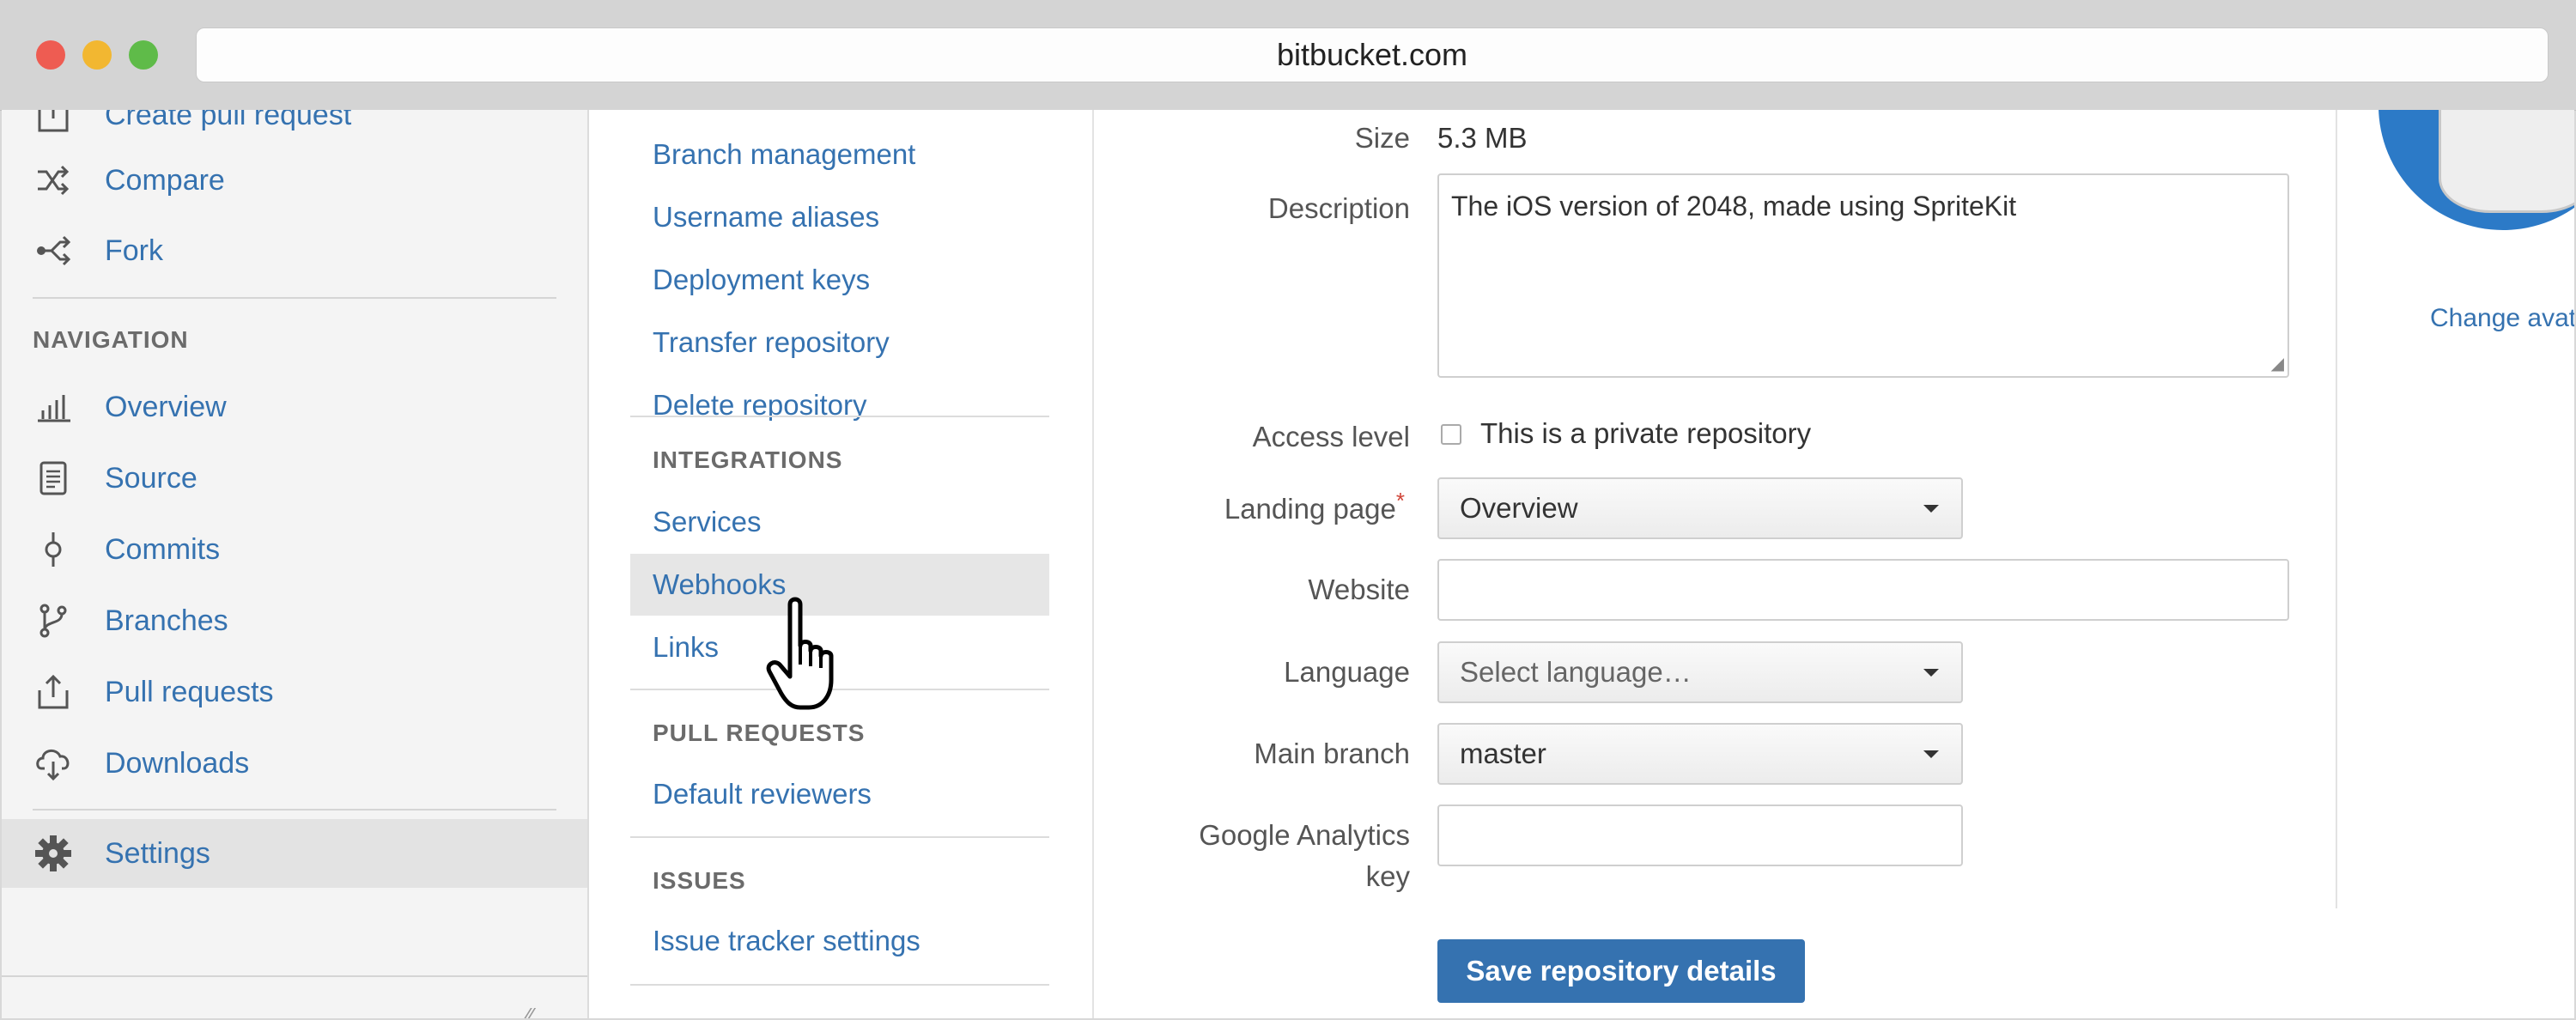 Image resolution: width=2576 pixels, height=1020 pixels. Describe the element at coordinates (166, 406) in the screenshot. I see `sidebar-item-label: Overview` at that location.